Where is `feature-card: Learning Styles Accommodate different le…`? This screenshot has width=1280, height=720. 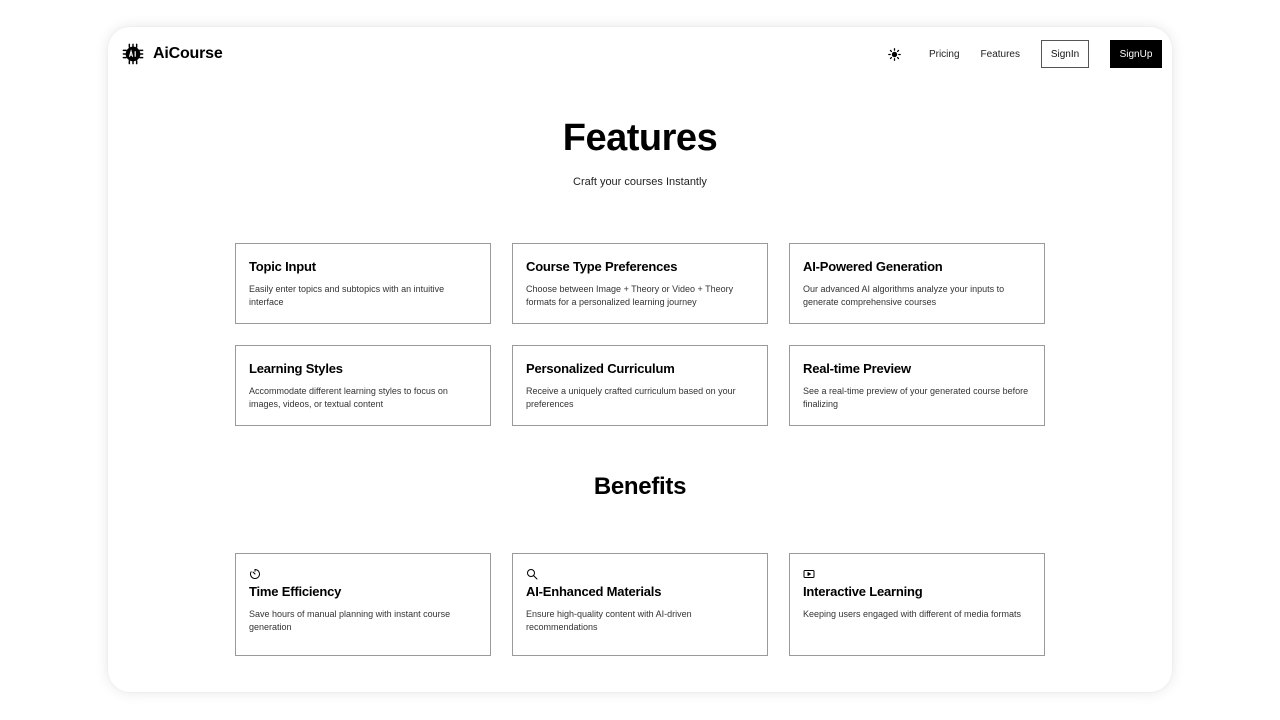
feature-card: Learning Styles Accommodate different le… is located at coordinates (363, 385).